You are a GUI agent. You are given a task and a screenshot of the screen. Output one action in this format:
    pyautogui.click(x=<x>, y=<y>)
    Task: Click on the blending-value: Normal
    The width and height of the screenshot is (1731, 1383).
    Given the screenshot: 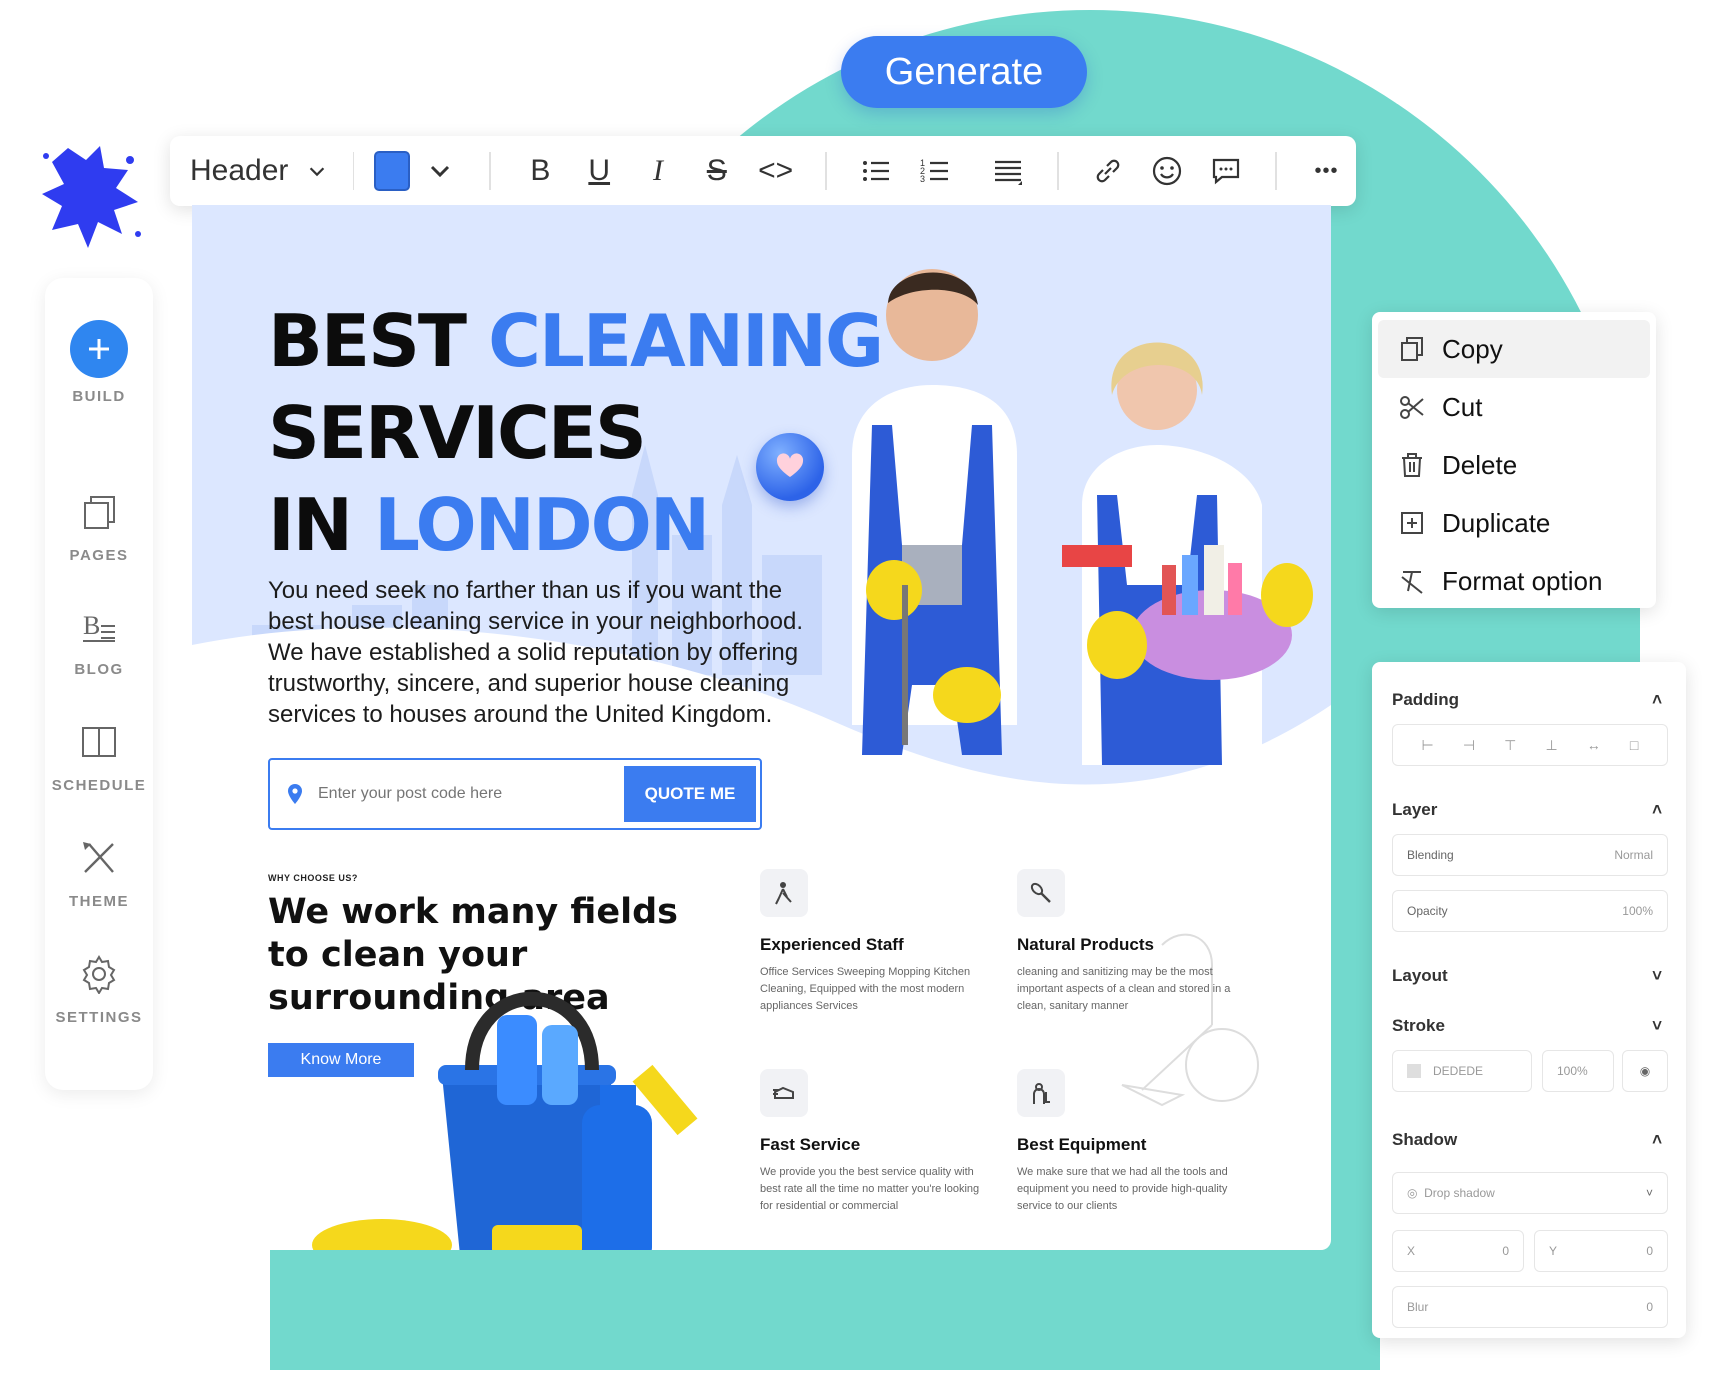 What is the action you would take?
    pyautogui.click(x=1633, y=855)
    